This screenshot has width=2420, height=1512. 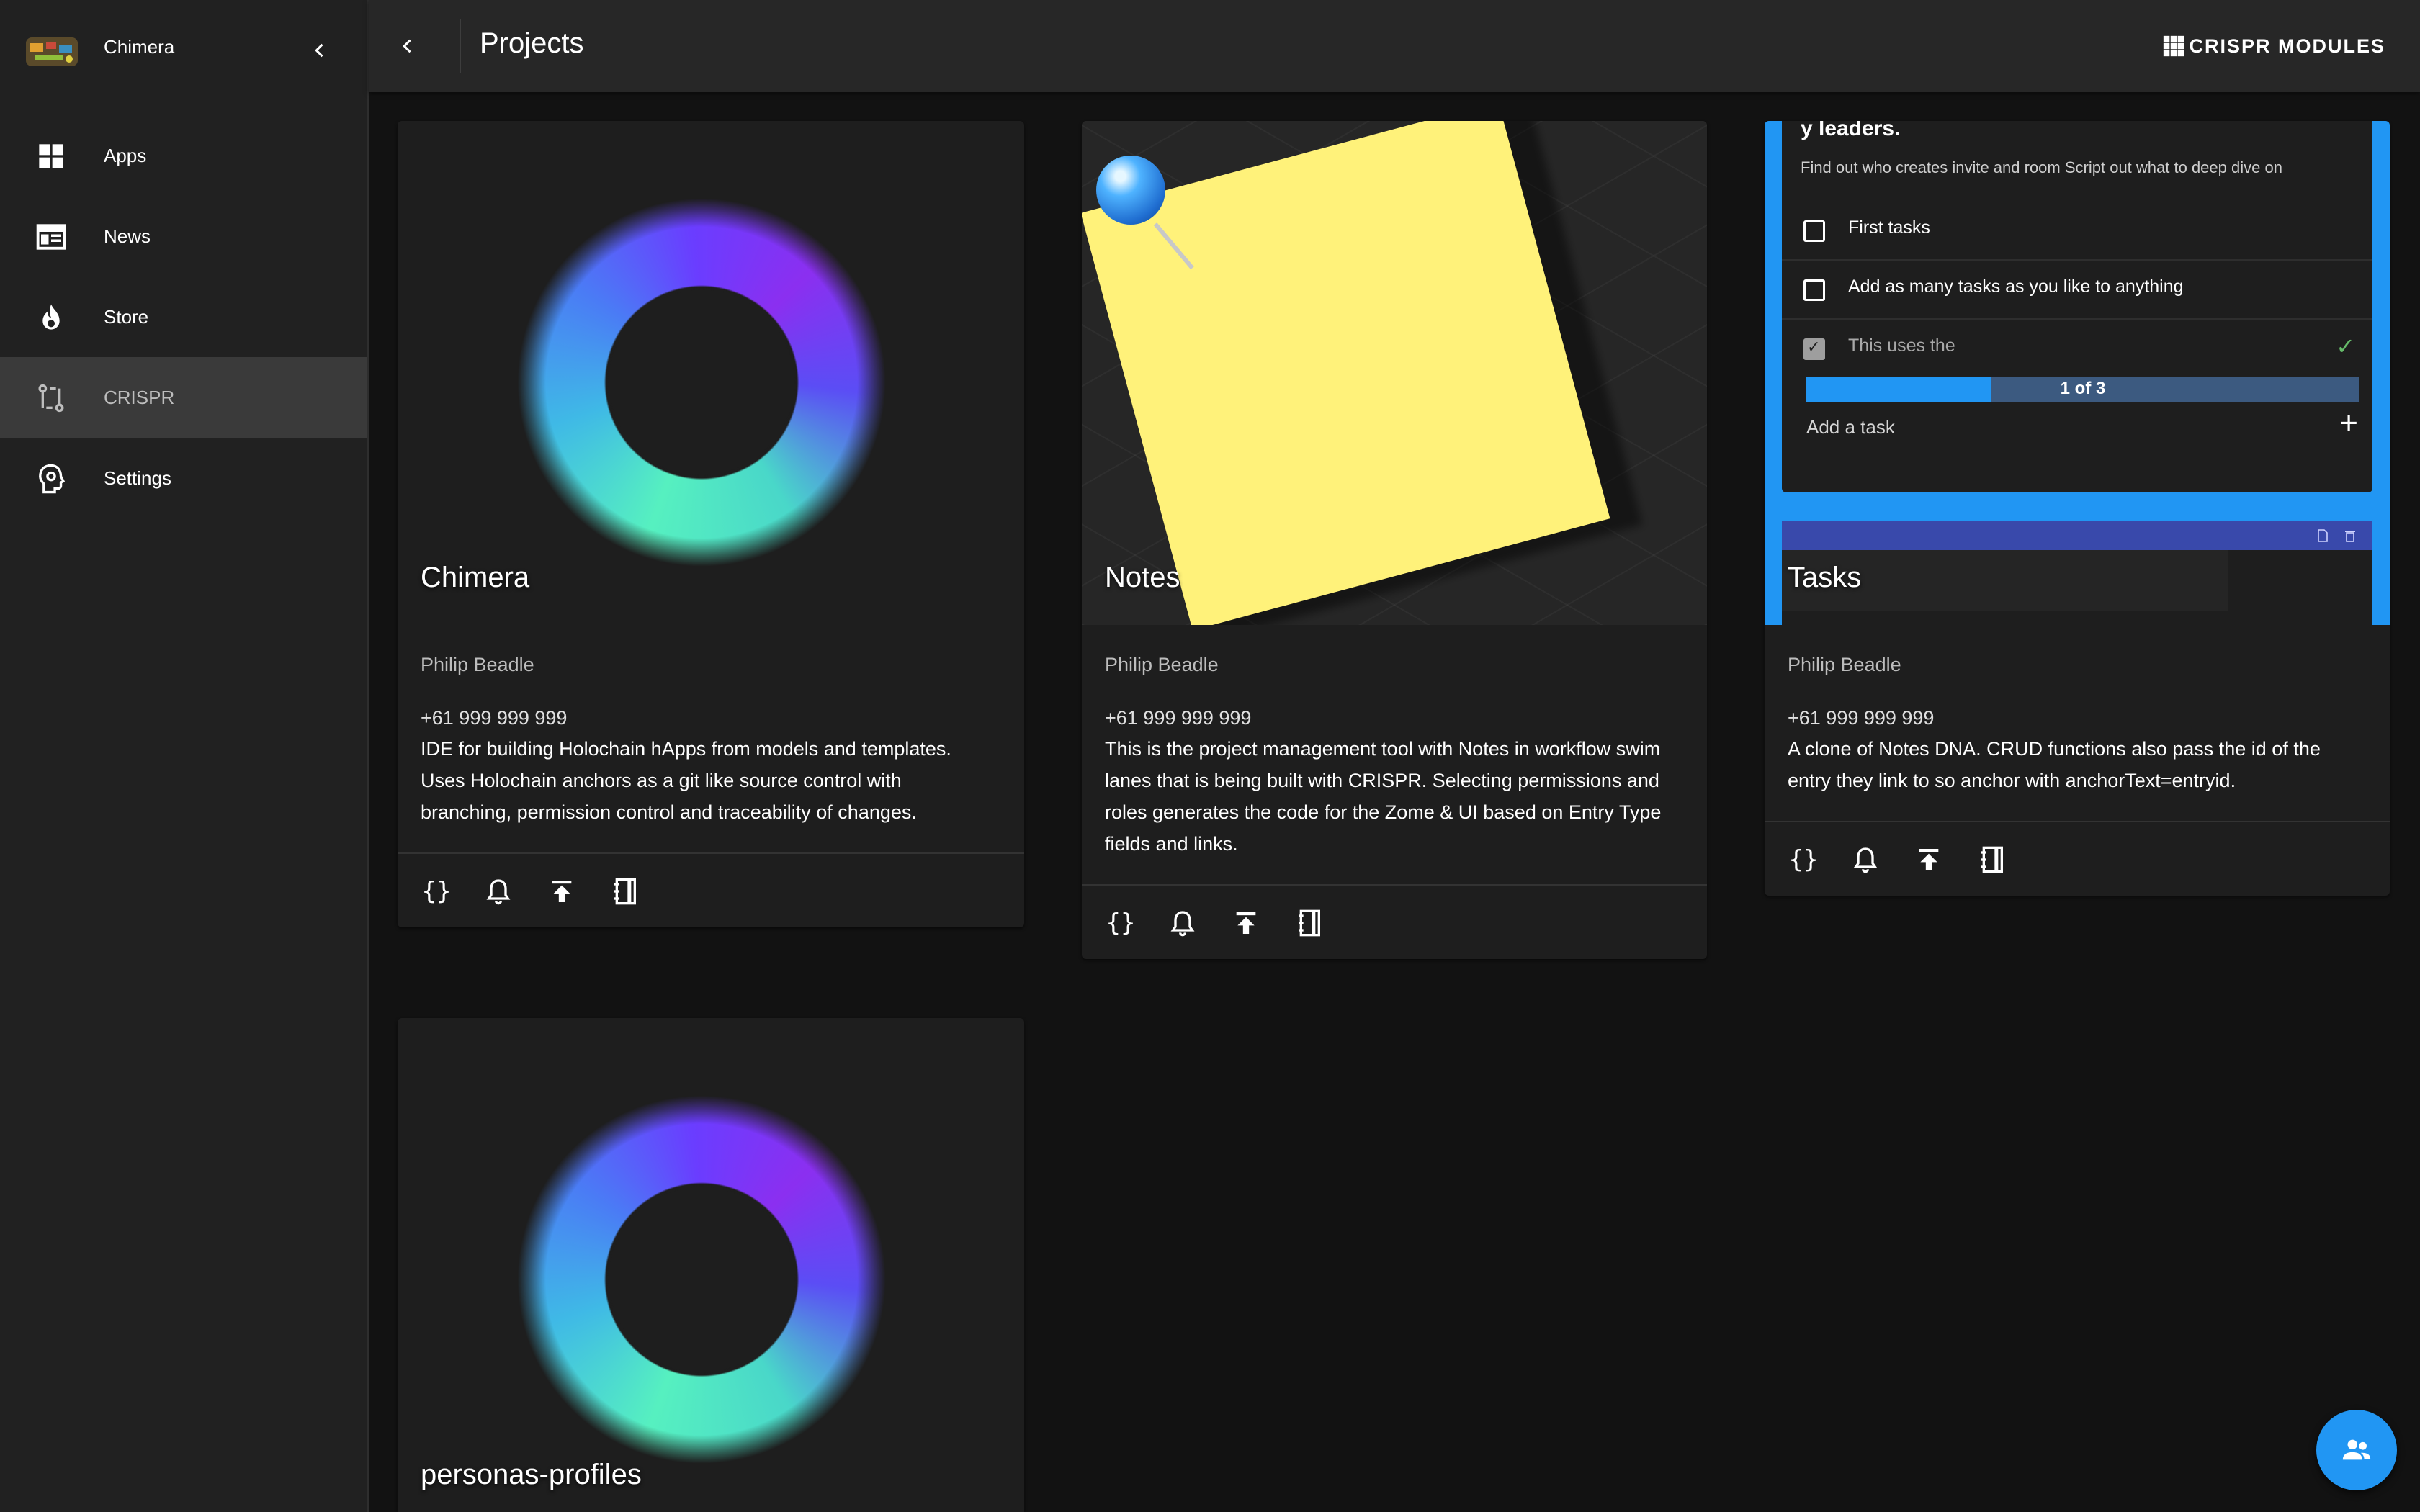 I want to click on head-settings-icon, so click(x=52, y=478).